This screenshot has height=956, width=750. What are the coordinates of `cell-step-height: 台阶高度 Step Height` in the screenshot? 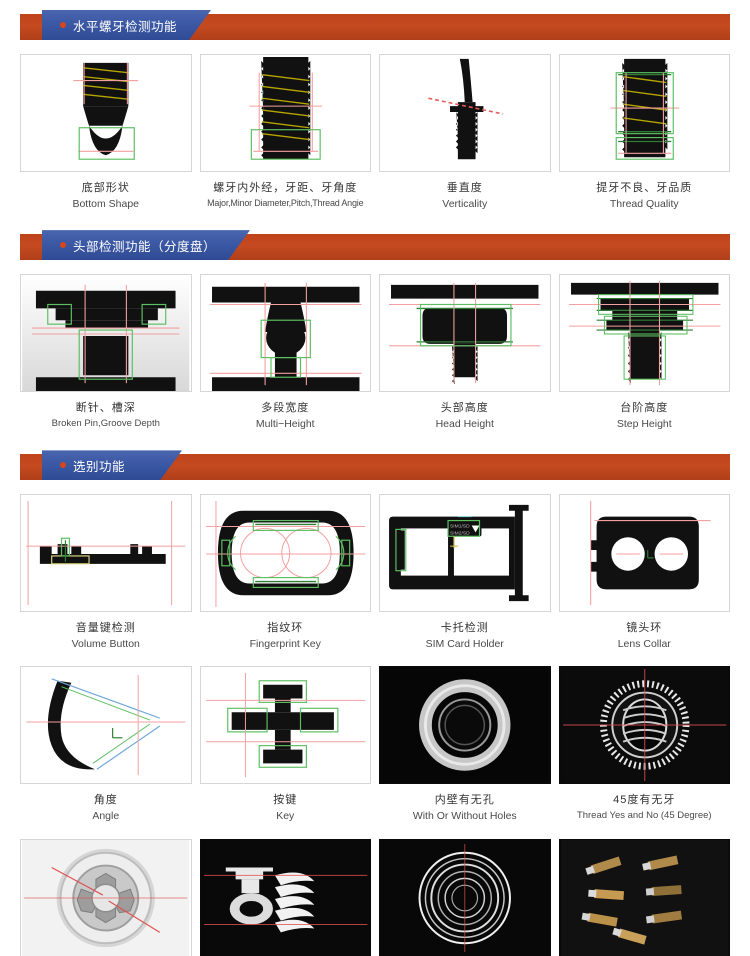 It's located at (644, 353).